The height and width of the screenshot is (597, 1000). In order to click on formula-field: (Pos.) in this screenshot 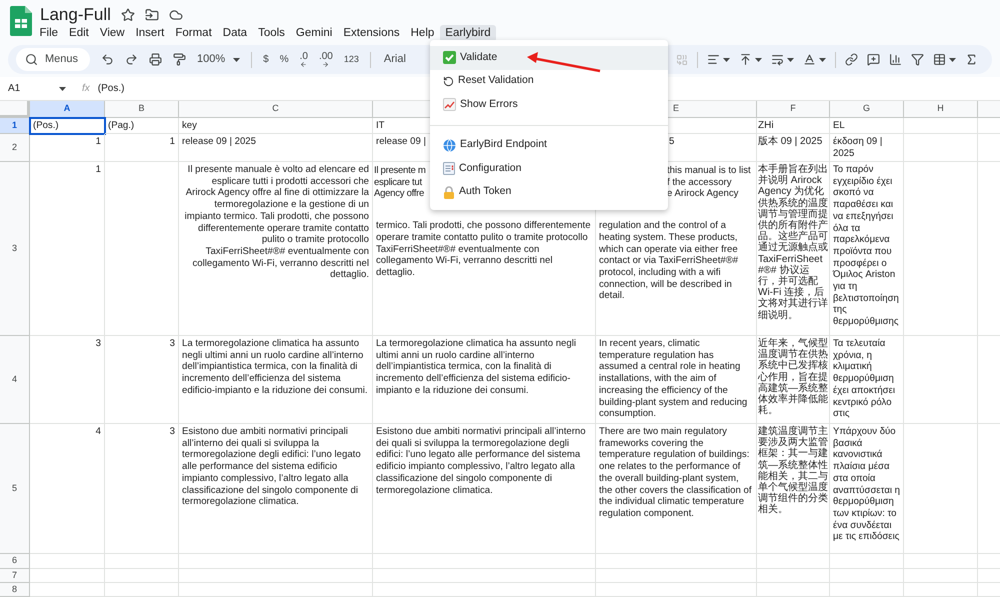, I will do `click(111, 88)`.